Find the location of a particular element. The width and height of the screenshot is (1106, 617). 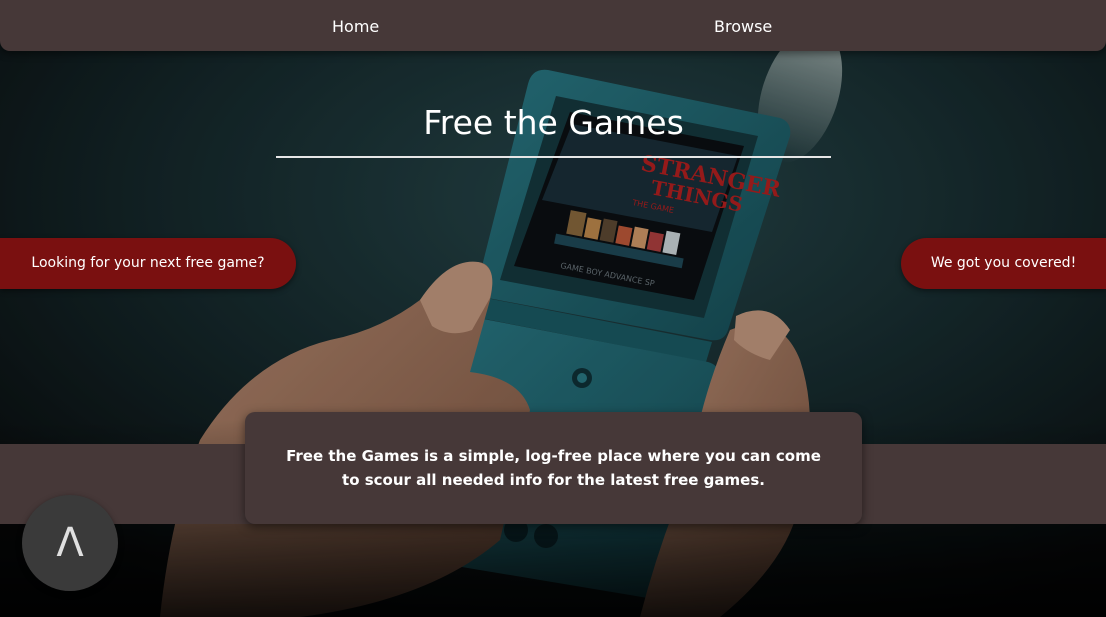

tagline-left-pill: Looking for your next free game? is located at coordinates (148, 263).